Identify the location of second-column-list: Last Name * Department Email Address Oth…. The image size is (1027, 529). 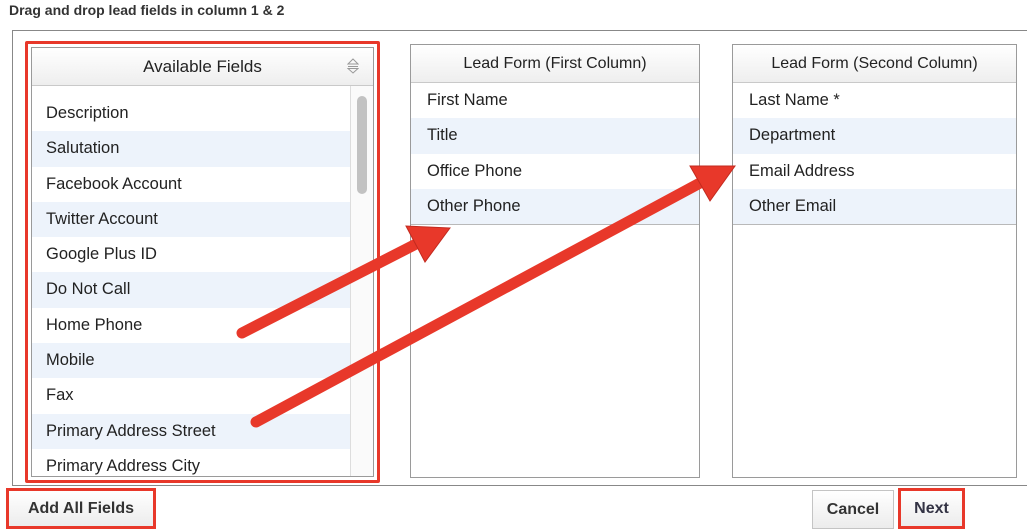
(874, 154).